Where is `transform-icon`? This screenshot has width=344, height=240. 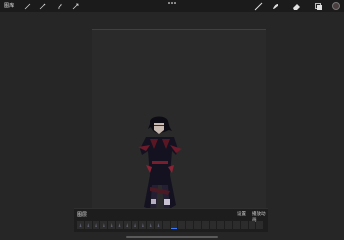 transform-icon is located at coordinates (75, 6).